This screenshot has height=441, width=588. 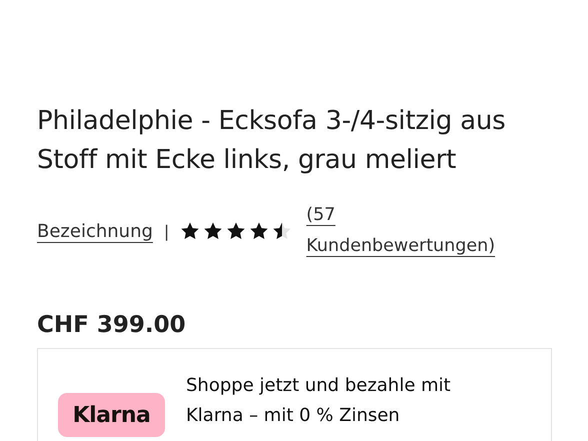 I want to click on product-title: Philadelphie - Ecksofa 3-/4-sitzig aus Stoff mit Ecke links, grau meliert, so click(x=272, y=141).